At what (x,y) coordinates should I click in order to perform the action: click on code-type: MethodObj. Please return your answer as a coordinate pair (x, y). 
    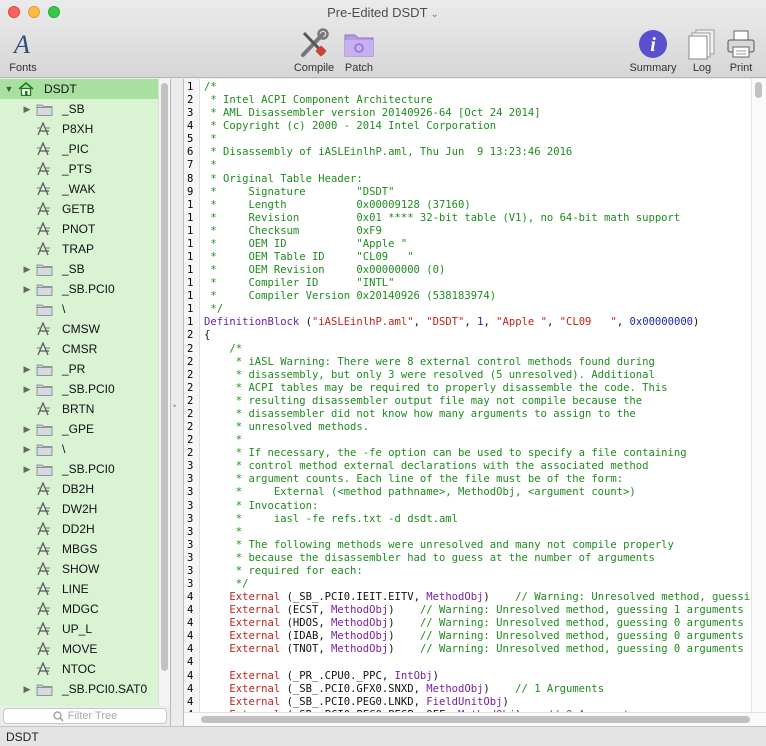
    Looking at the image, I should click on (360, 649).